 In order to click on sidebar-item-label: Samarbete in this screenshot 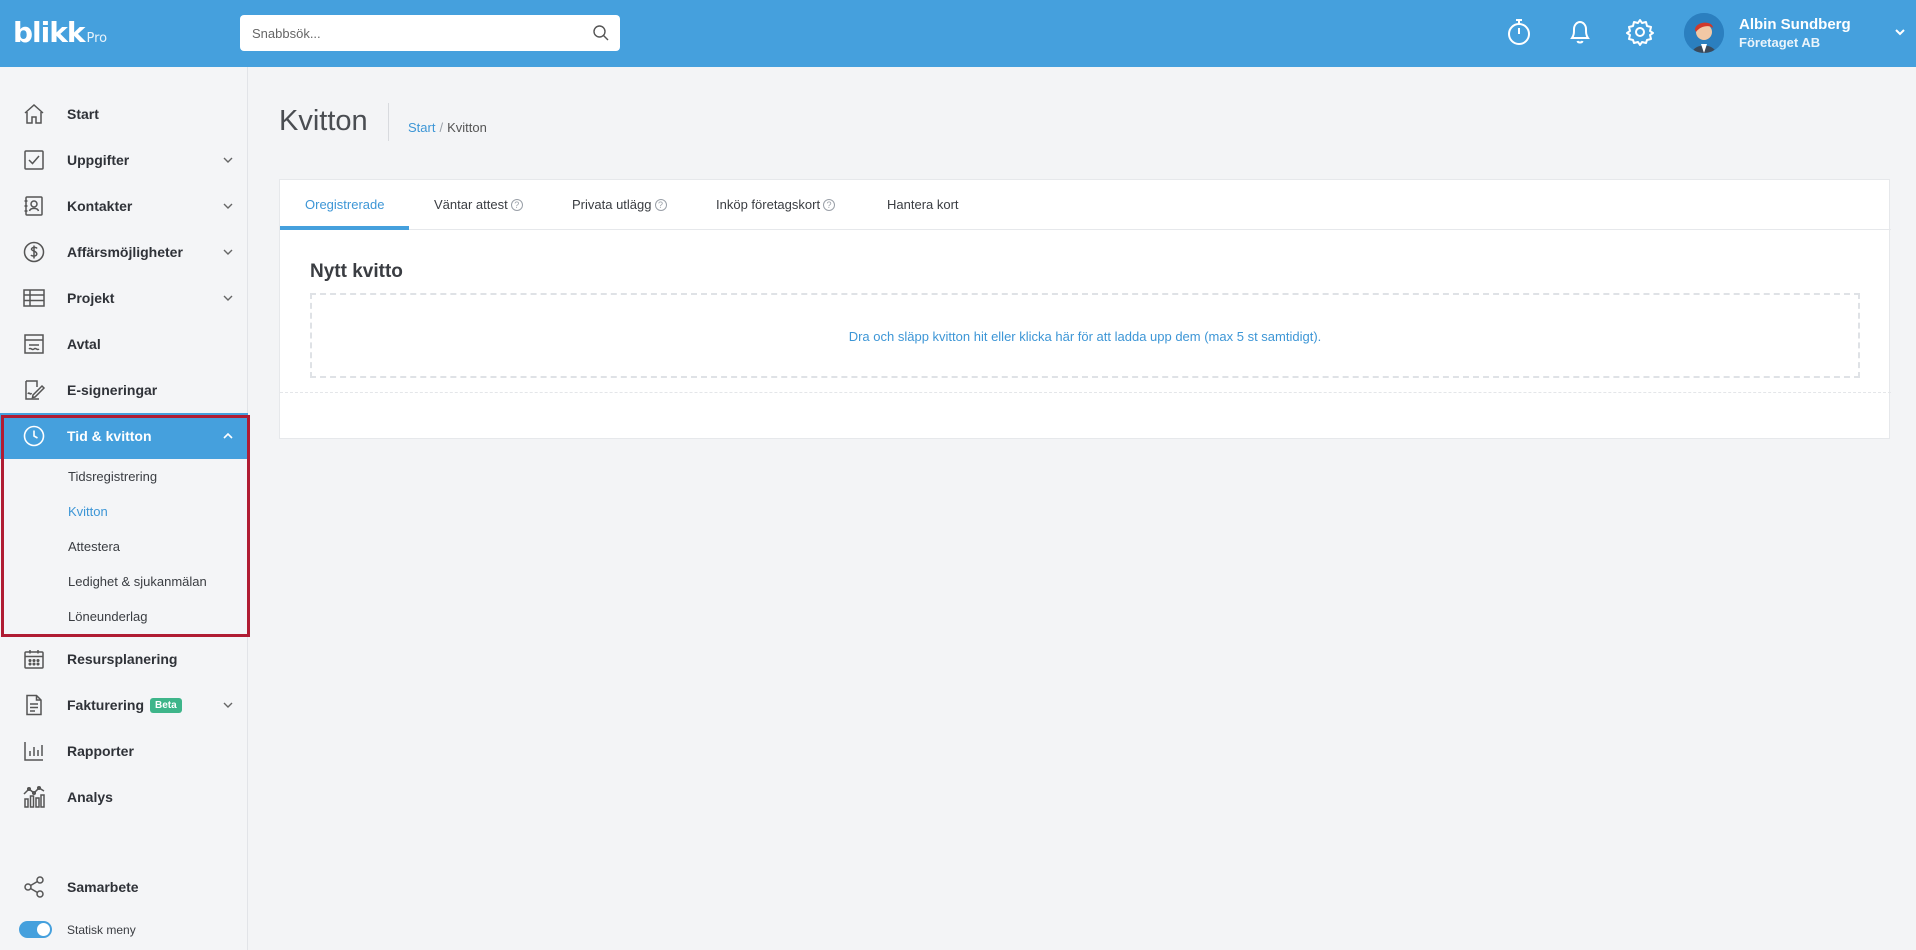, I will do `click(103, 887)`.